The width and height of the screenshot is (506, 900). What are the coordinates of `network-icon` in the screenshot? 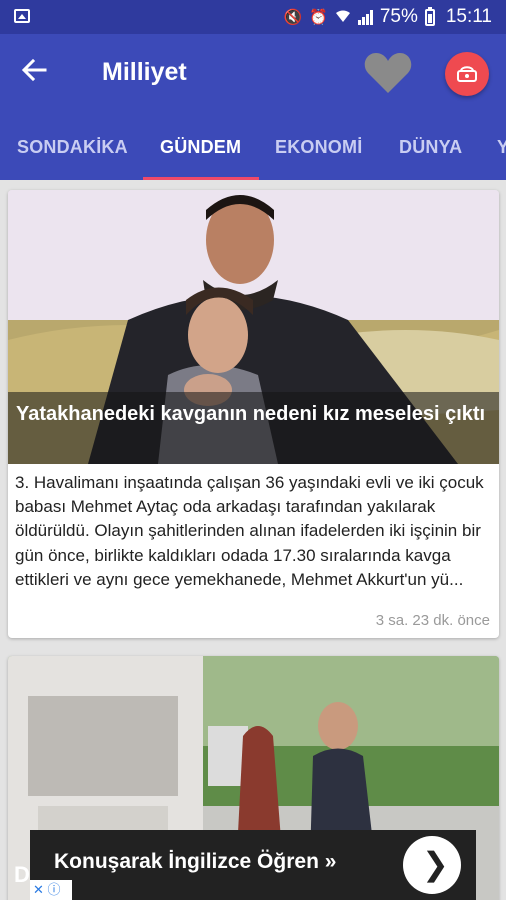 It's located at (467, 74).